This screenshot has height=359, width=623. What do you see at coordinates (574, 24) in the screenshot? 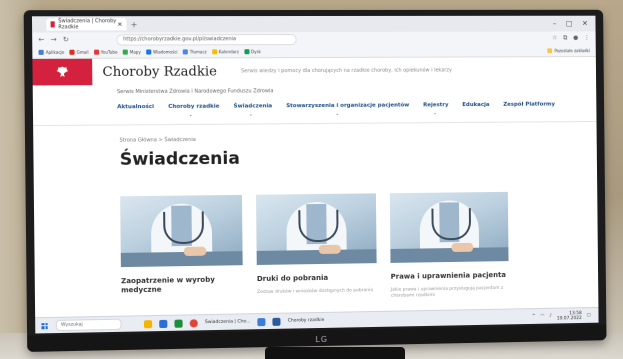
I see `window-controls: – □ ✕` at bounding box center [574, 24].